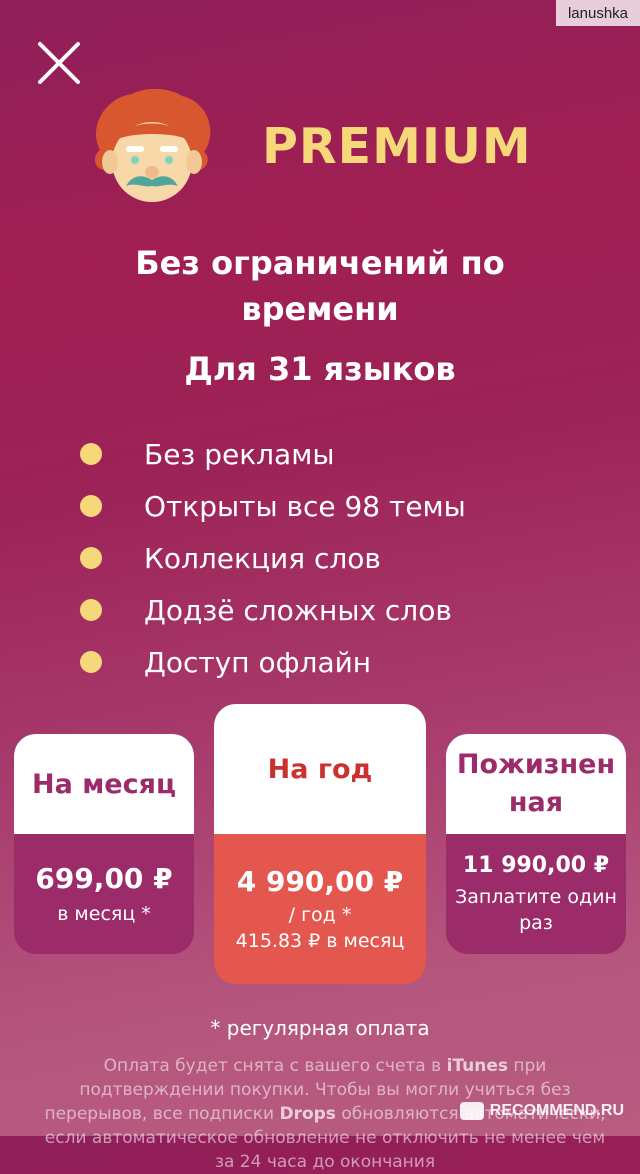 Image resolution: width=640 pixels, height=1174 pixels. What do you see at coordinates (104, 878) in the screenshot?
I see `plan-month-price: 699,00 ₽` at bounding box center [104, 878].